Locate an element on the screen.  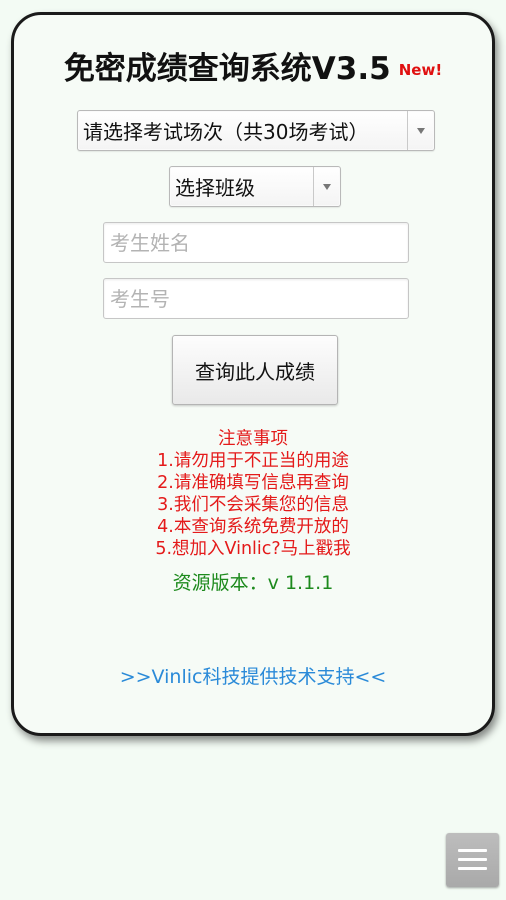
new-badge: New! is located at coordinates (420, 70).